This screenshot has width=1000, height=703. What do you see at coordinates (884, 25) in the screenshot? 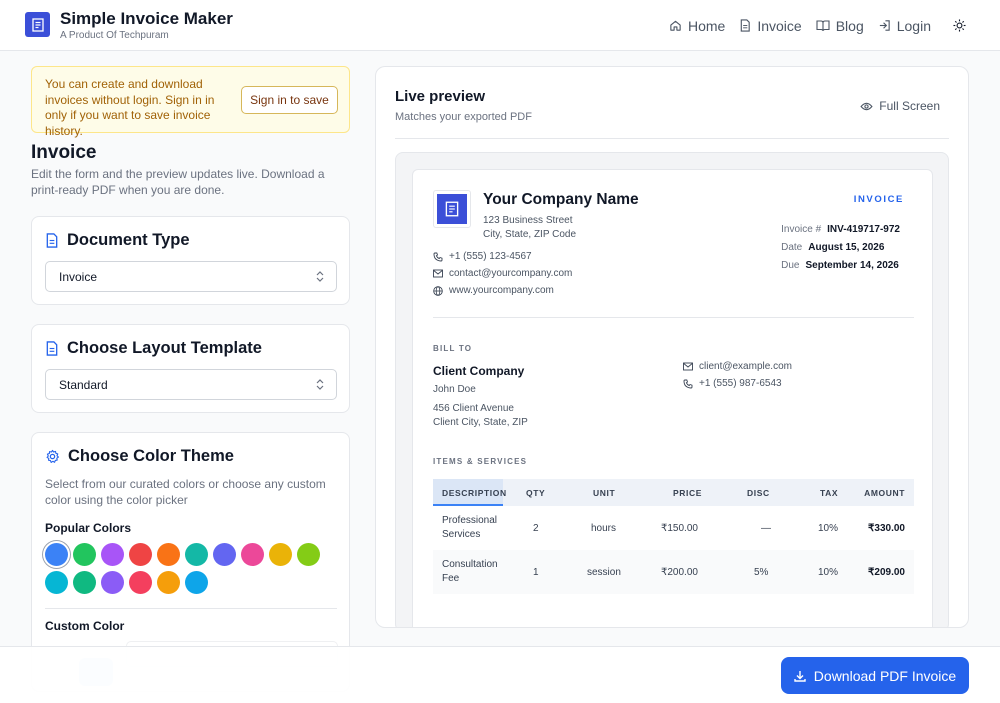
I see `login-icon` at bounding box center [884, 25].